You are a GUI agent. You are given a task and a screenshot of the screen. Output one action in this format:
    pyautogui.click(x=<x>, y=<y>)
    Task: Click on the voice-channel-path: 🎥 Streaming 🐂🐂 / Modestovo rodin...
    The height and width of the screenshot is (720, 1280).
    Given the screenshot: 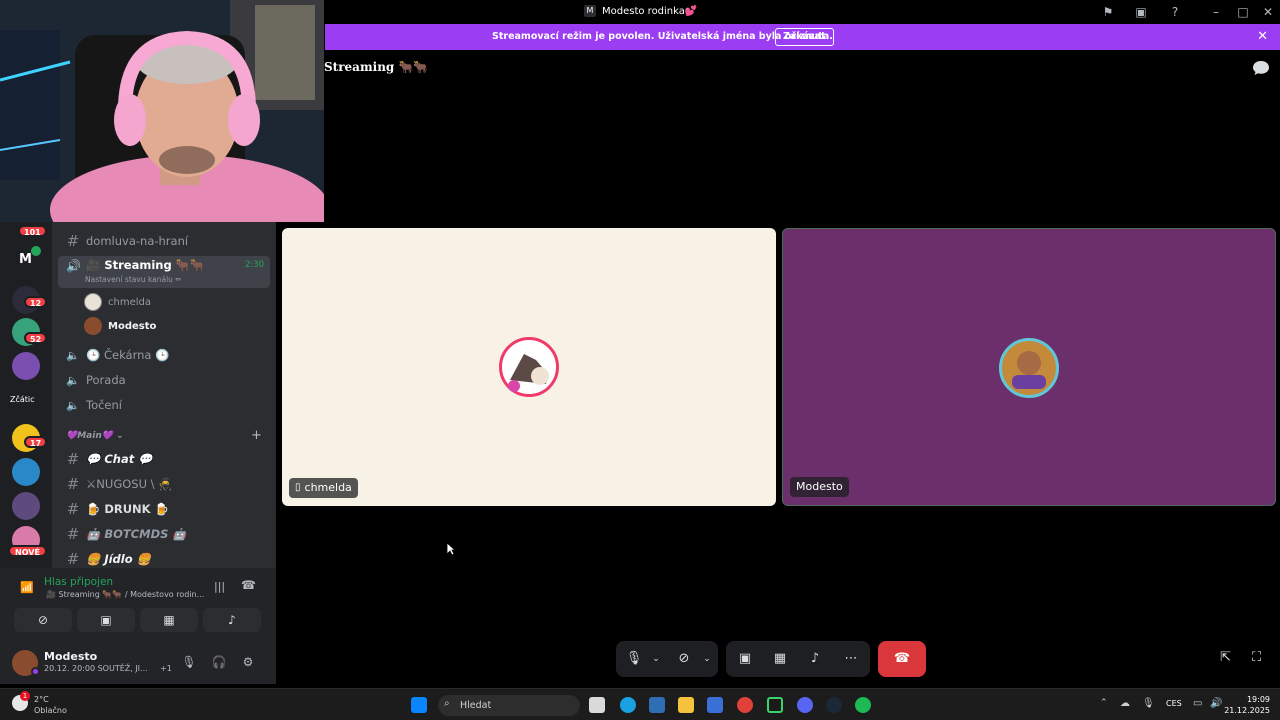 What is the action you would take?
    pyautogui.click(x=125, y=594)
    